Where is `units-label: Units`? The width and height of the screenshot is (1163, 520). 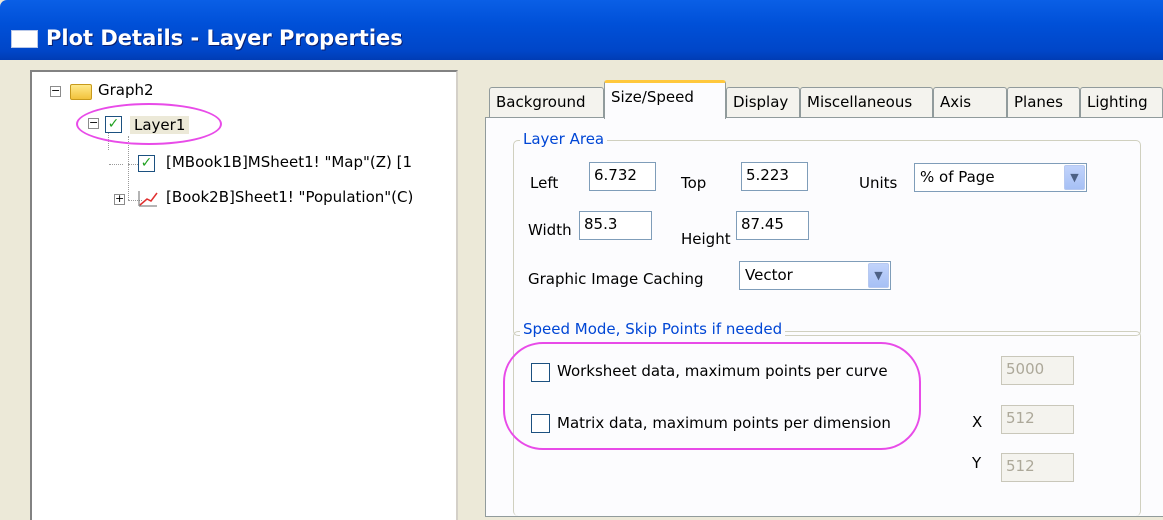
units-label: Units is located at coordinates (878, 183).